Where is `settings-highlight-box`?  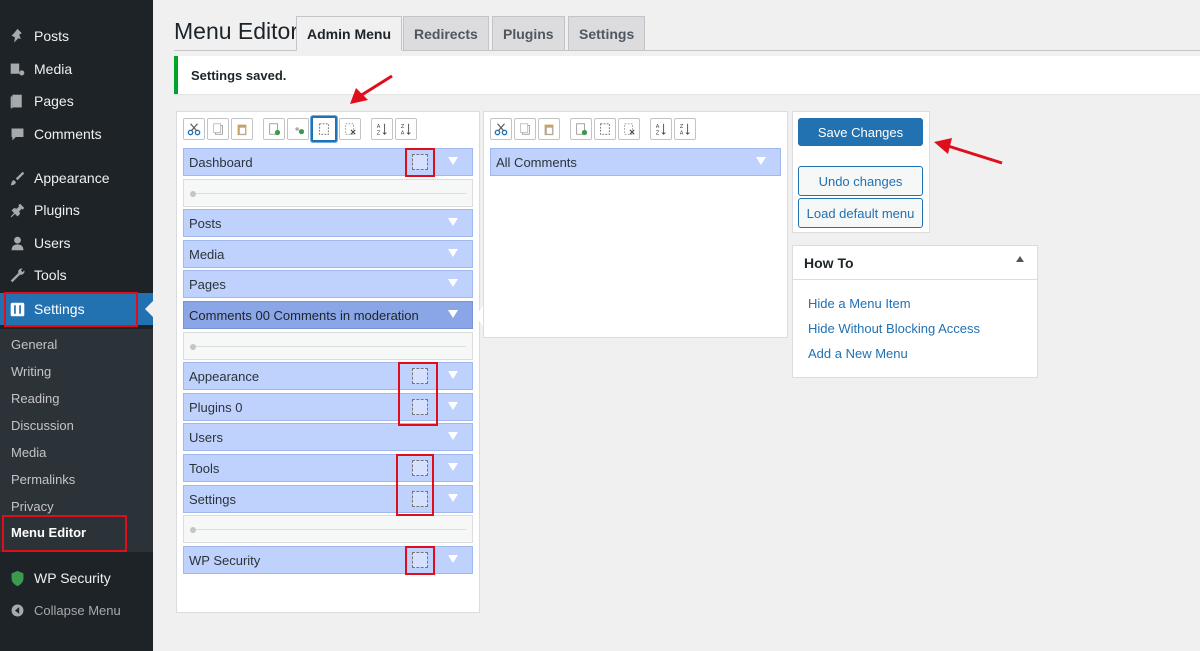 settings-highlight-box is located at coordinates (71, 309).